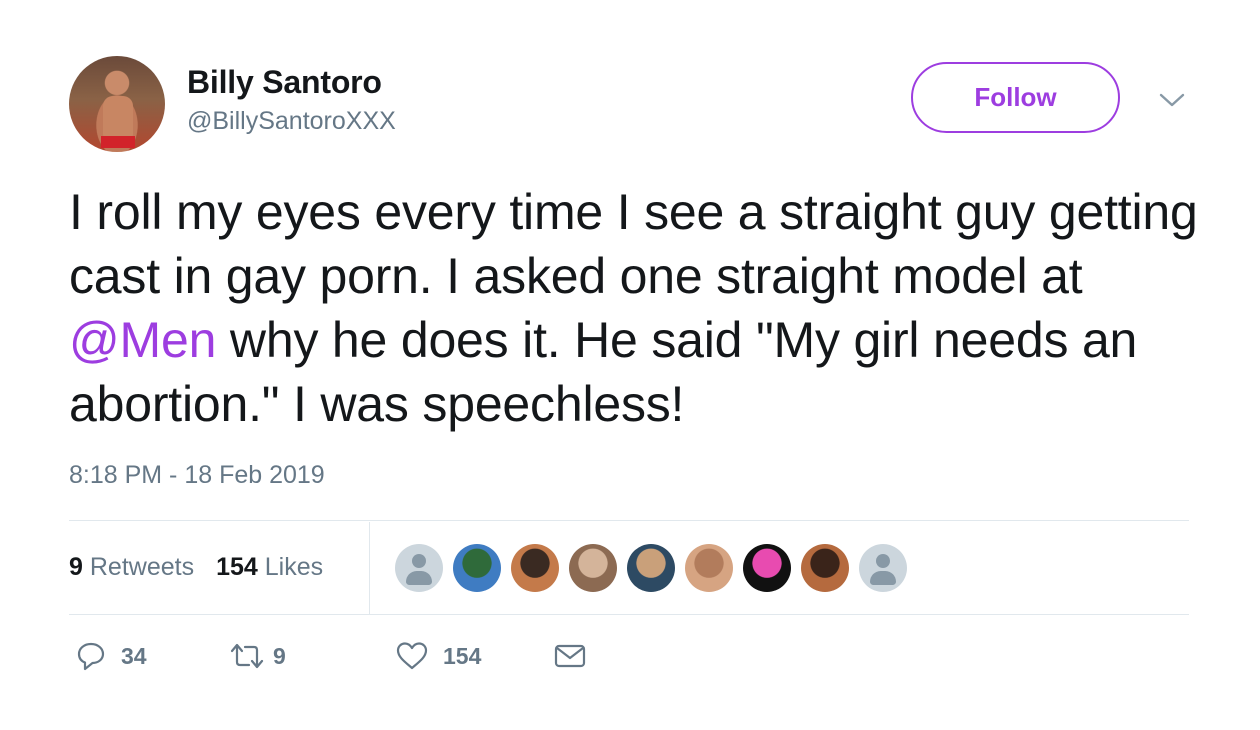  Describe the element at coordinates (438, 656) in the screenshot. I see `like-button: 154` at that location.